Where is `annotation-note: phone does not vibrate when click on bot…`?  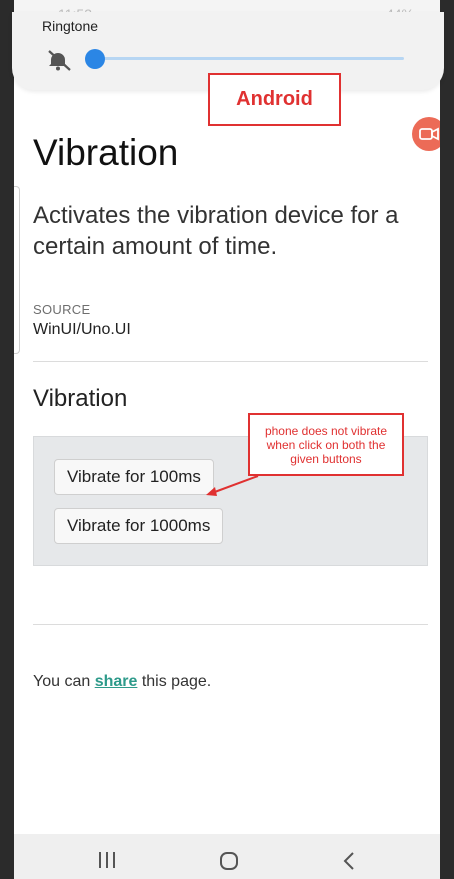
annotation-note: phone does not vibrate when click on bot… is located at coordinates (326, 444).